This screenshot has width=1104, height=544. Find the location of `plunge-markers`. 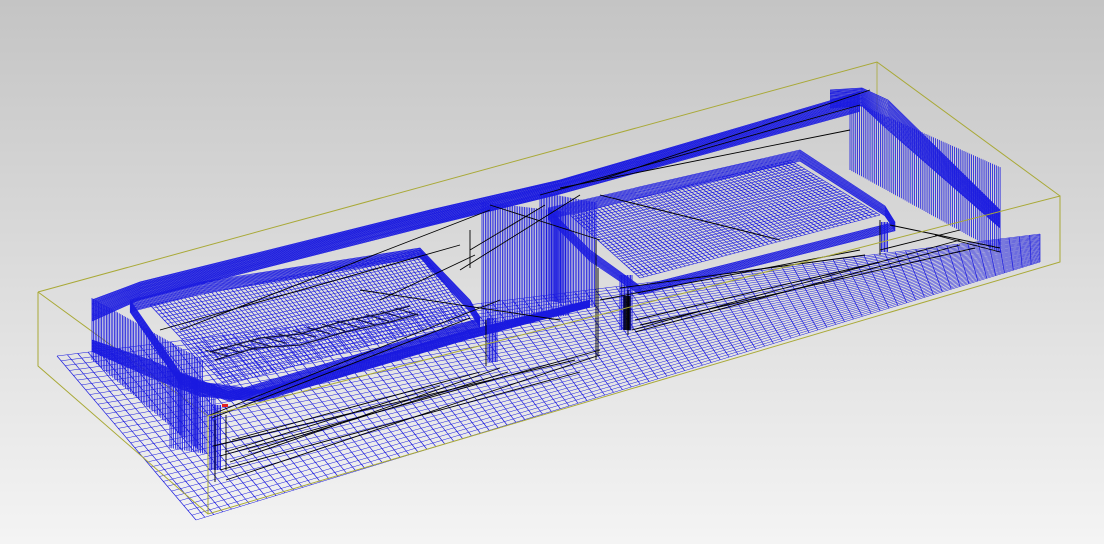

plunge-markers is located at coordinates (225, 405).